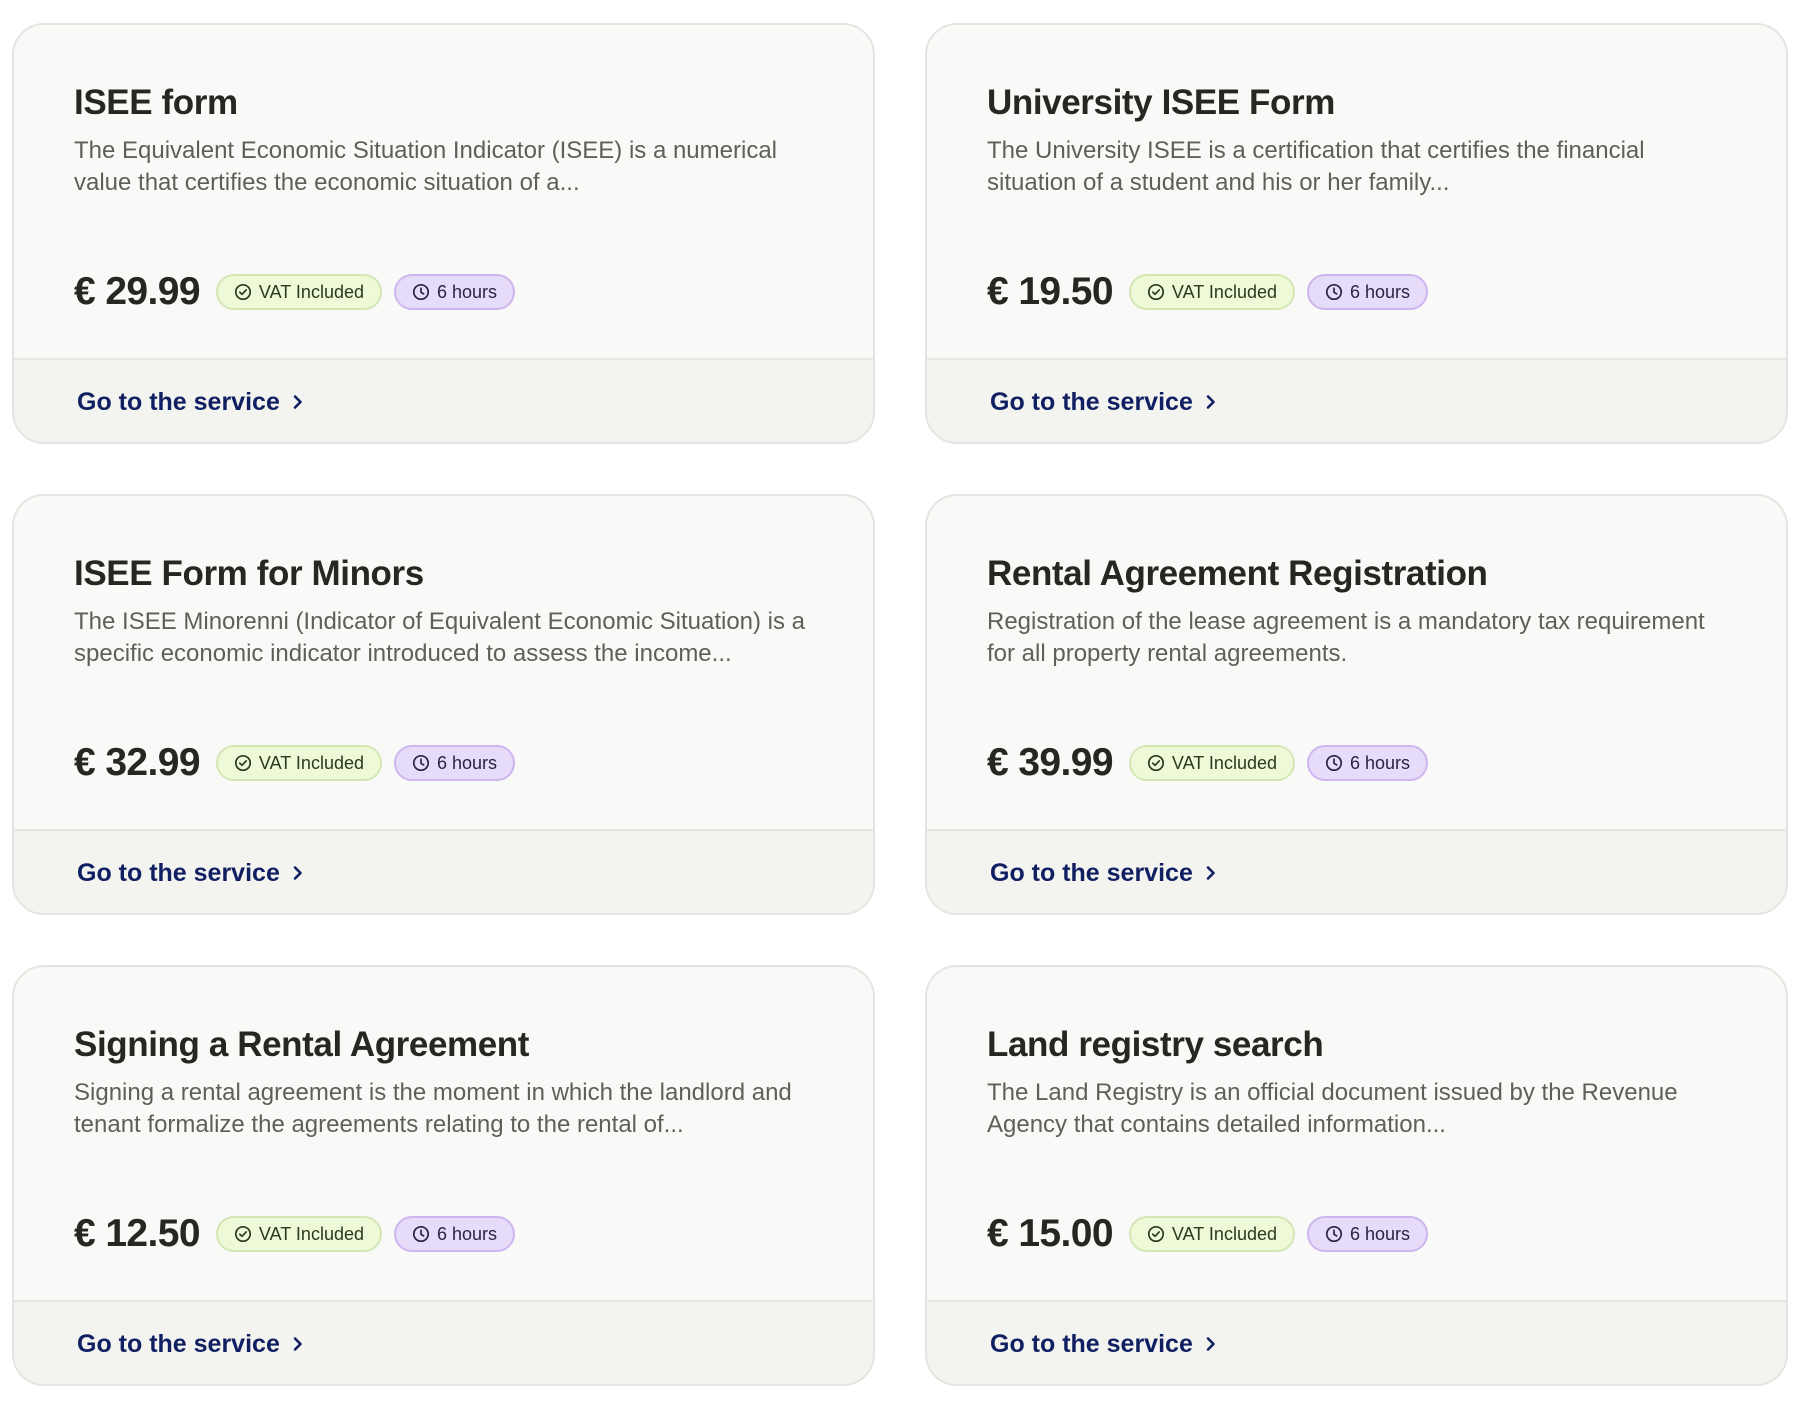 This screenshot has width=1800, height=1410. Describe the element at coordinates (1050, 1233) in the screenshot. I see `price: € 15.00` at that location.